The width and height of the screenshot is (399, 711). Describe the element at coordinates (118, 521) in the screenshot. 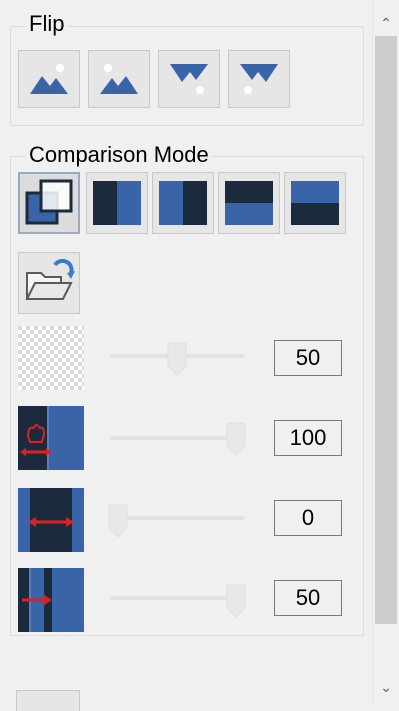

I see `split-width-slider-thumb` at that location.